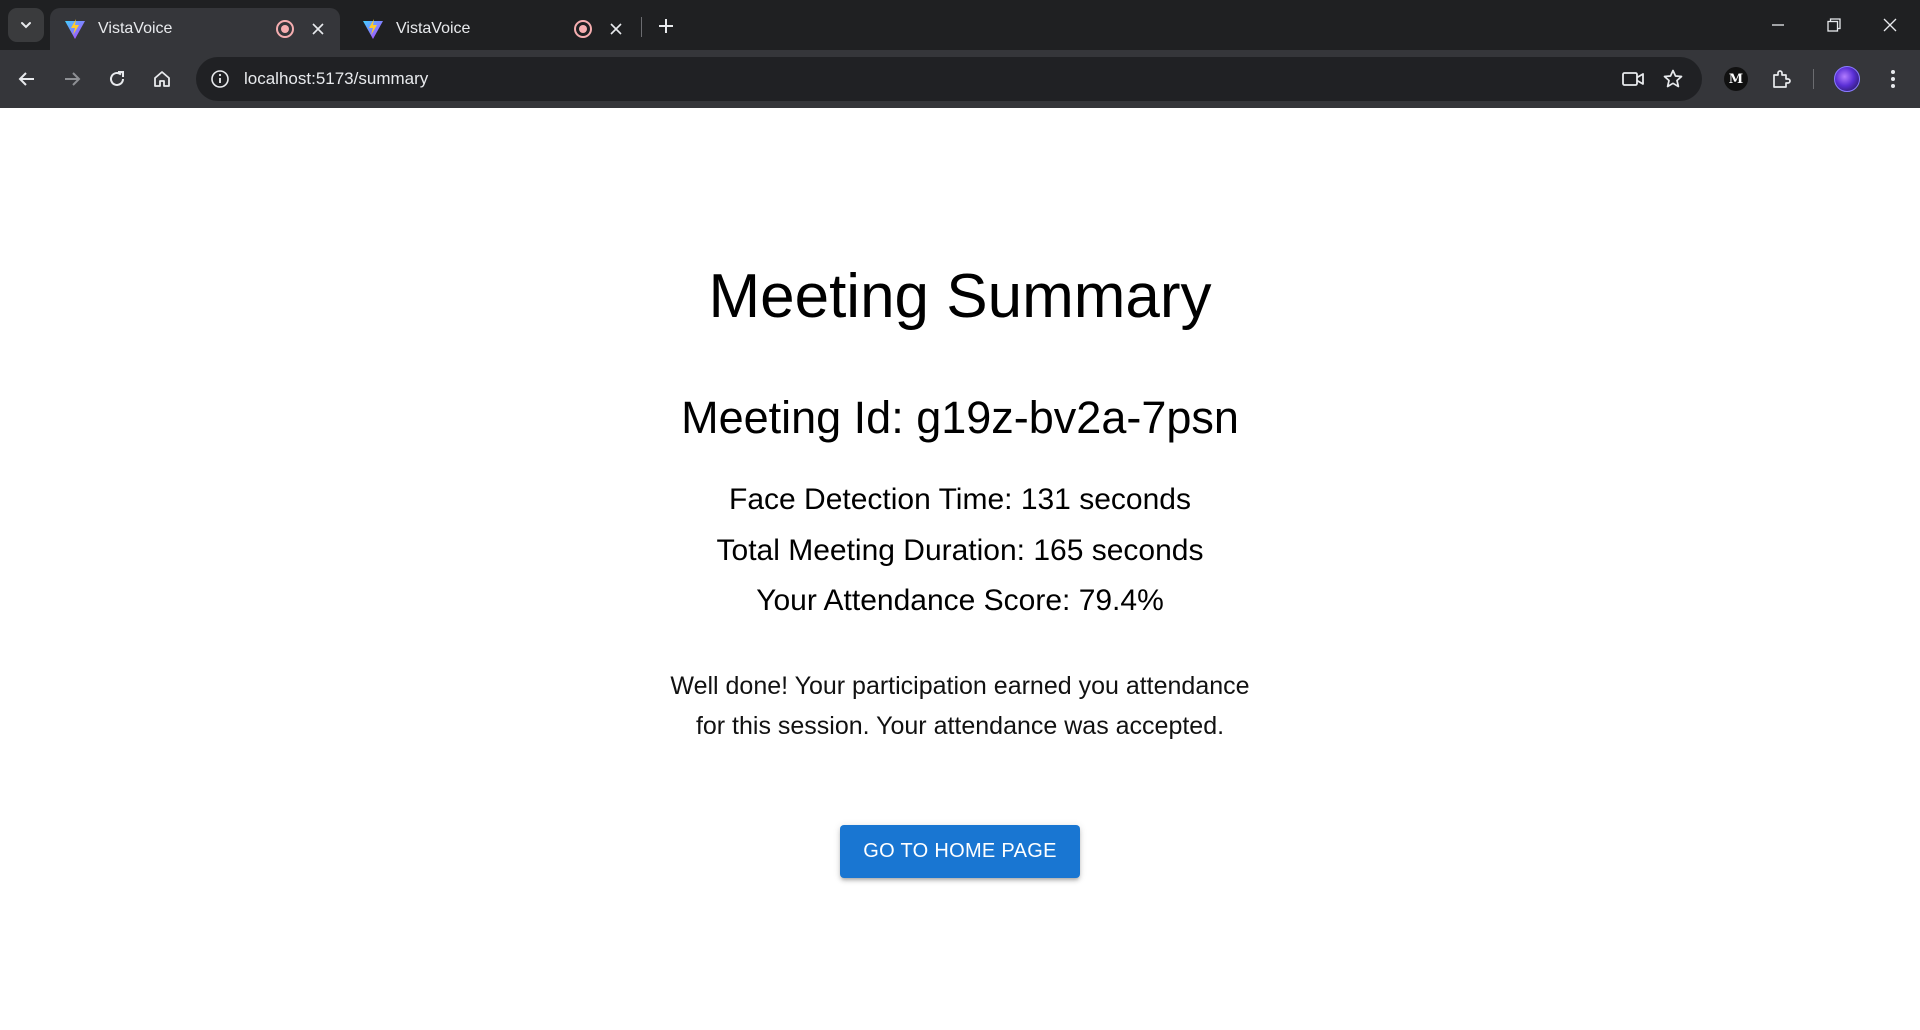 The height and width of the screenshot is (1030, 1920). I want to click on menu-button, so click(1893, 79).